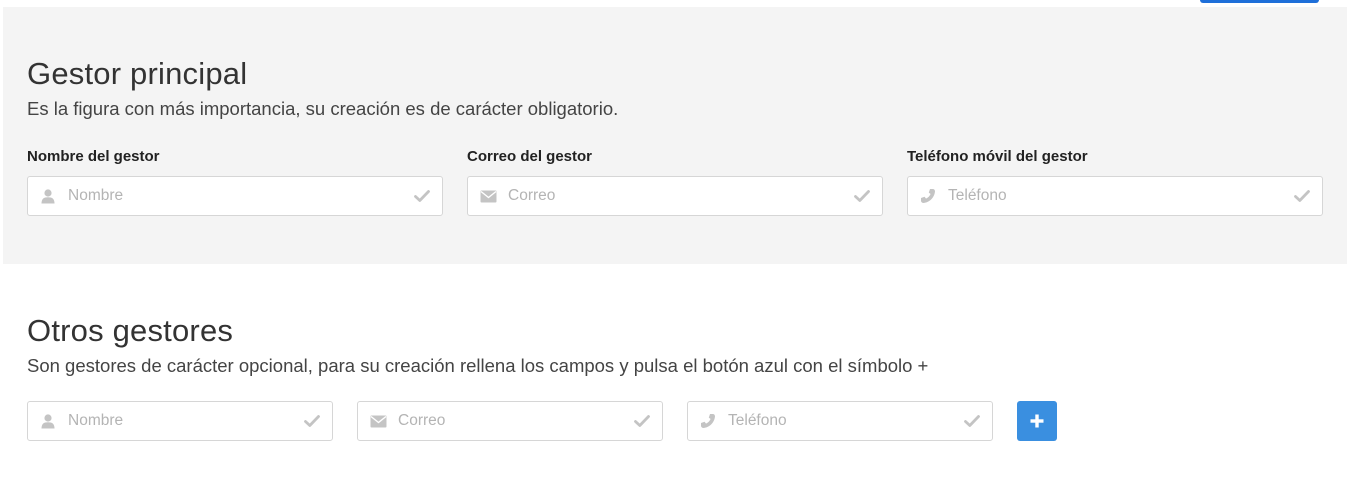 The height and width of the screenshot is (479, 1356). I want to click on main-name-field, so click(235, 196).